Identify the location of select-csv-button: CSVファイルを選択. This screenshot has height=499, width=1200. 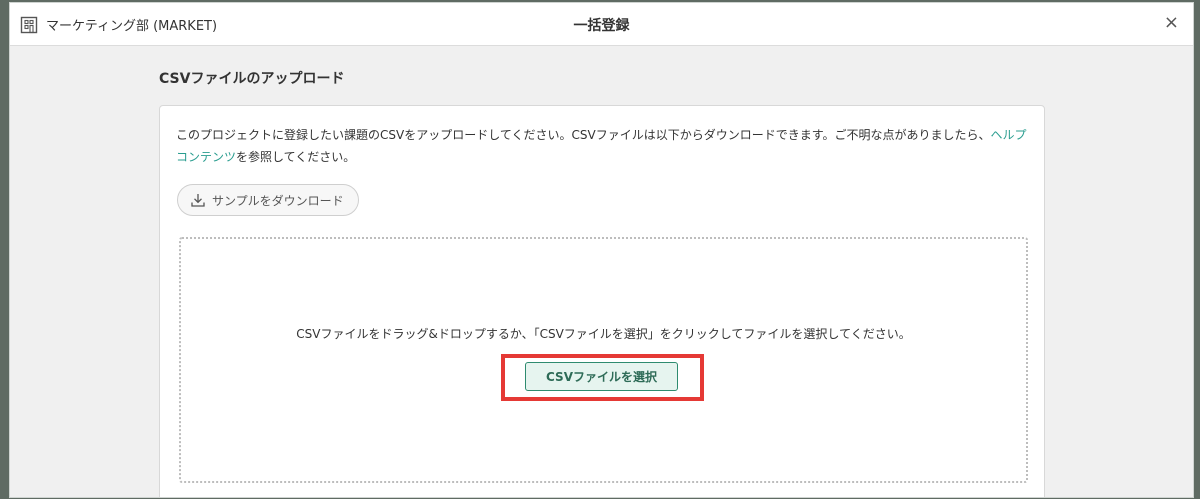
(601, 376).